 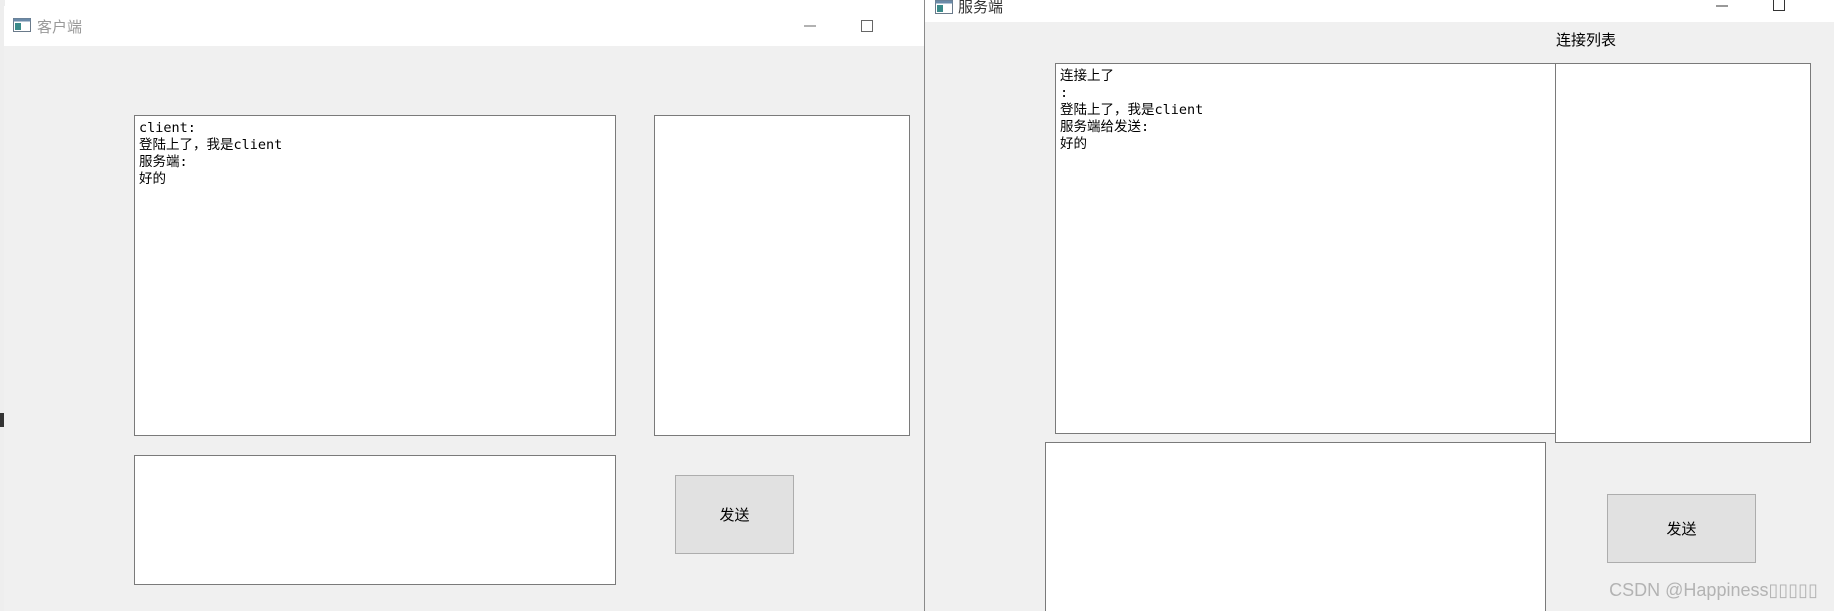 I want to click on server-chat-log-text: 连接上了 : 登陆上了，我是client 服务端给发送: 好的, so click(x=1132, y=110).